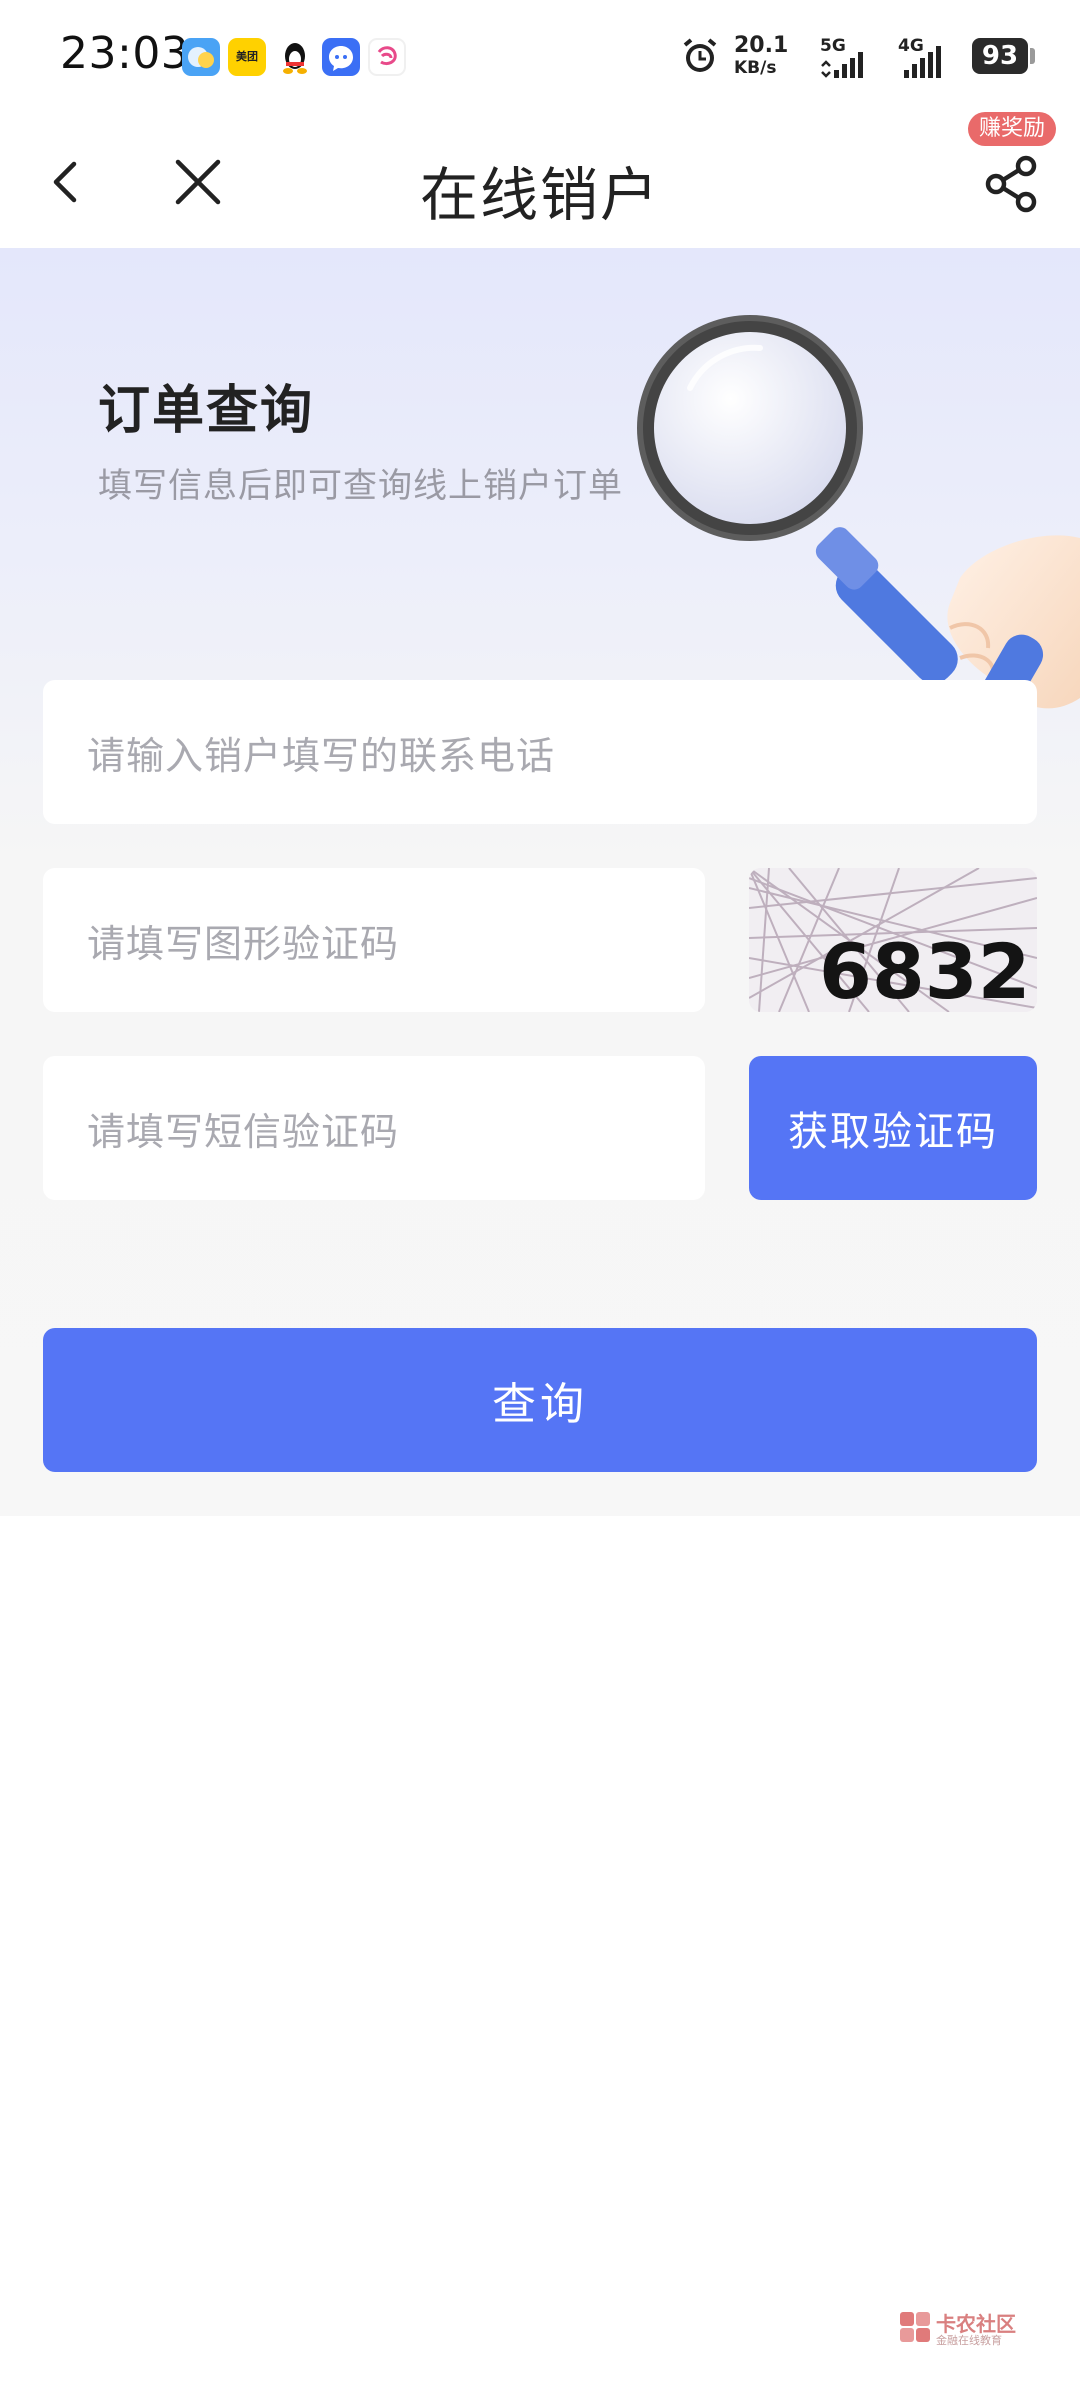 This screenshot has height=2400, width=1080. I want to click on captcha-image: 6832, so click(893, 940).